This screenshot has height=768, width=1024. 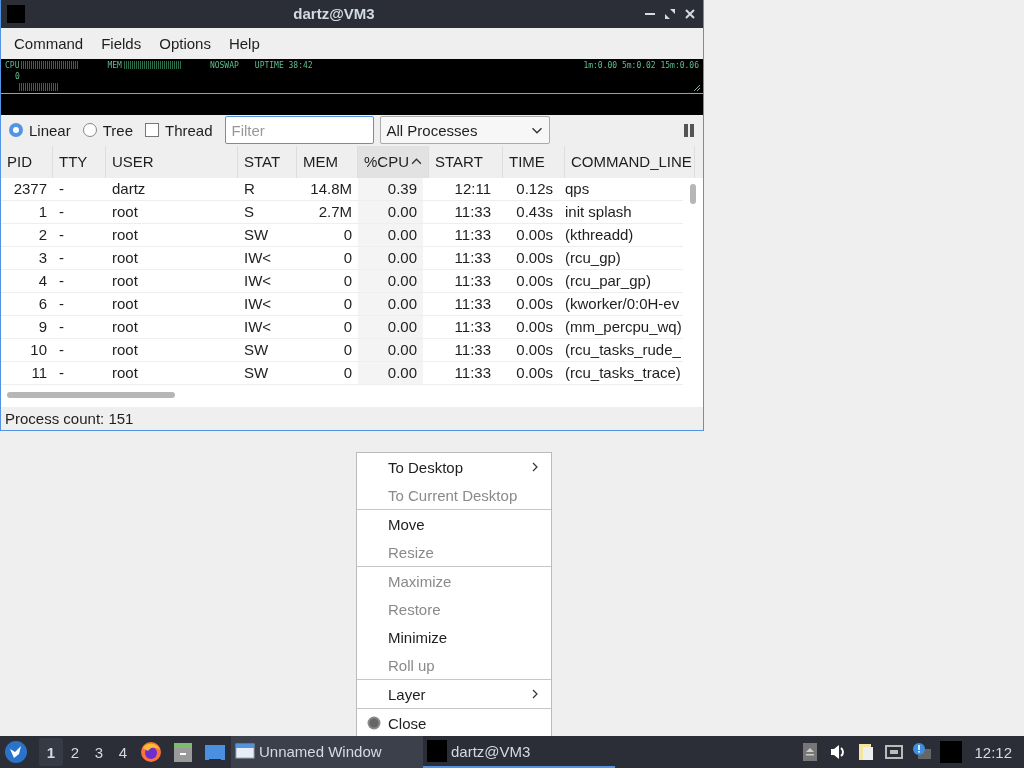 I want to click on column-header: TIME, so click(x=534, y=161).